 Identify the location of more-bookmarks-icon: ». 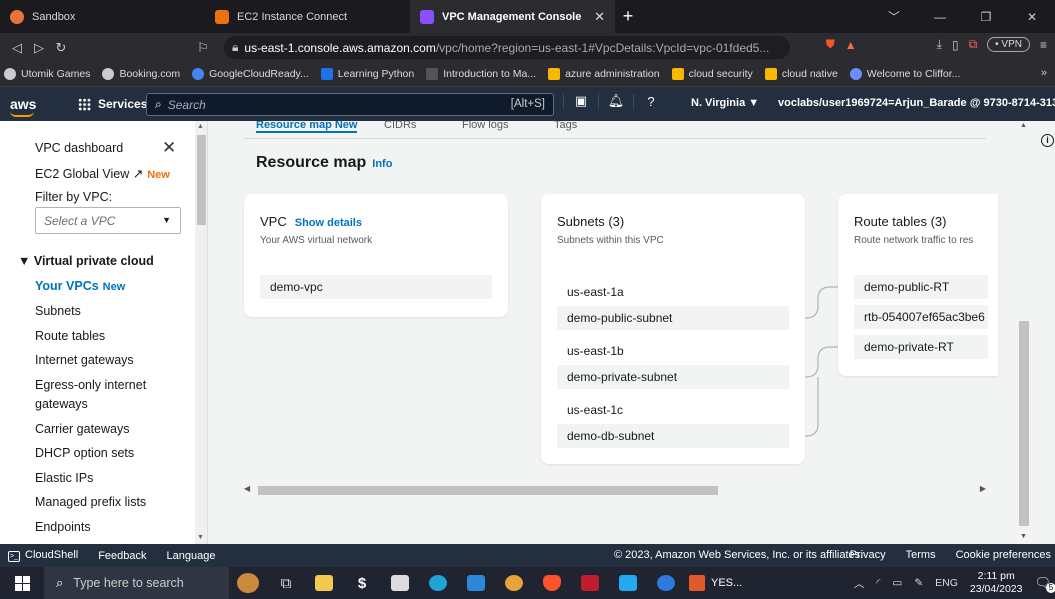
(1044, 73).